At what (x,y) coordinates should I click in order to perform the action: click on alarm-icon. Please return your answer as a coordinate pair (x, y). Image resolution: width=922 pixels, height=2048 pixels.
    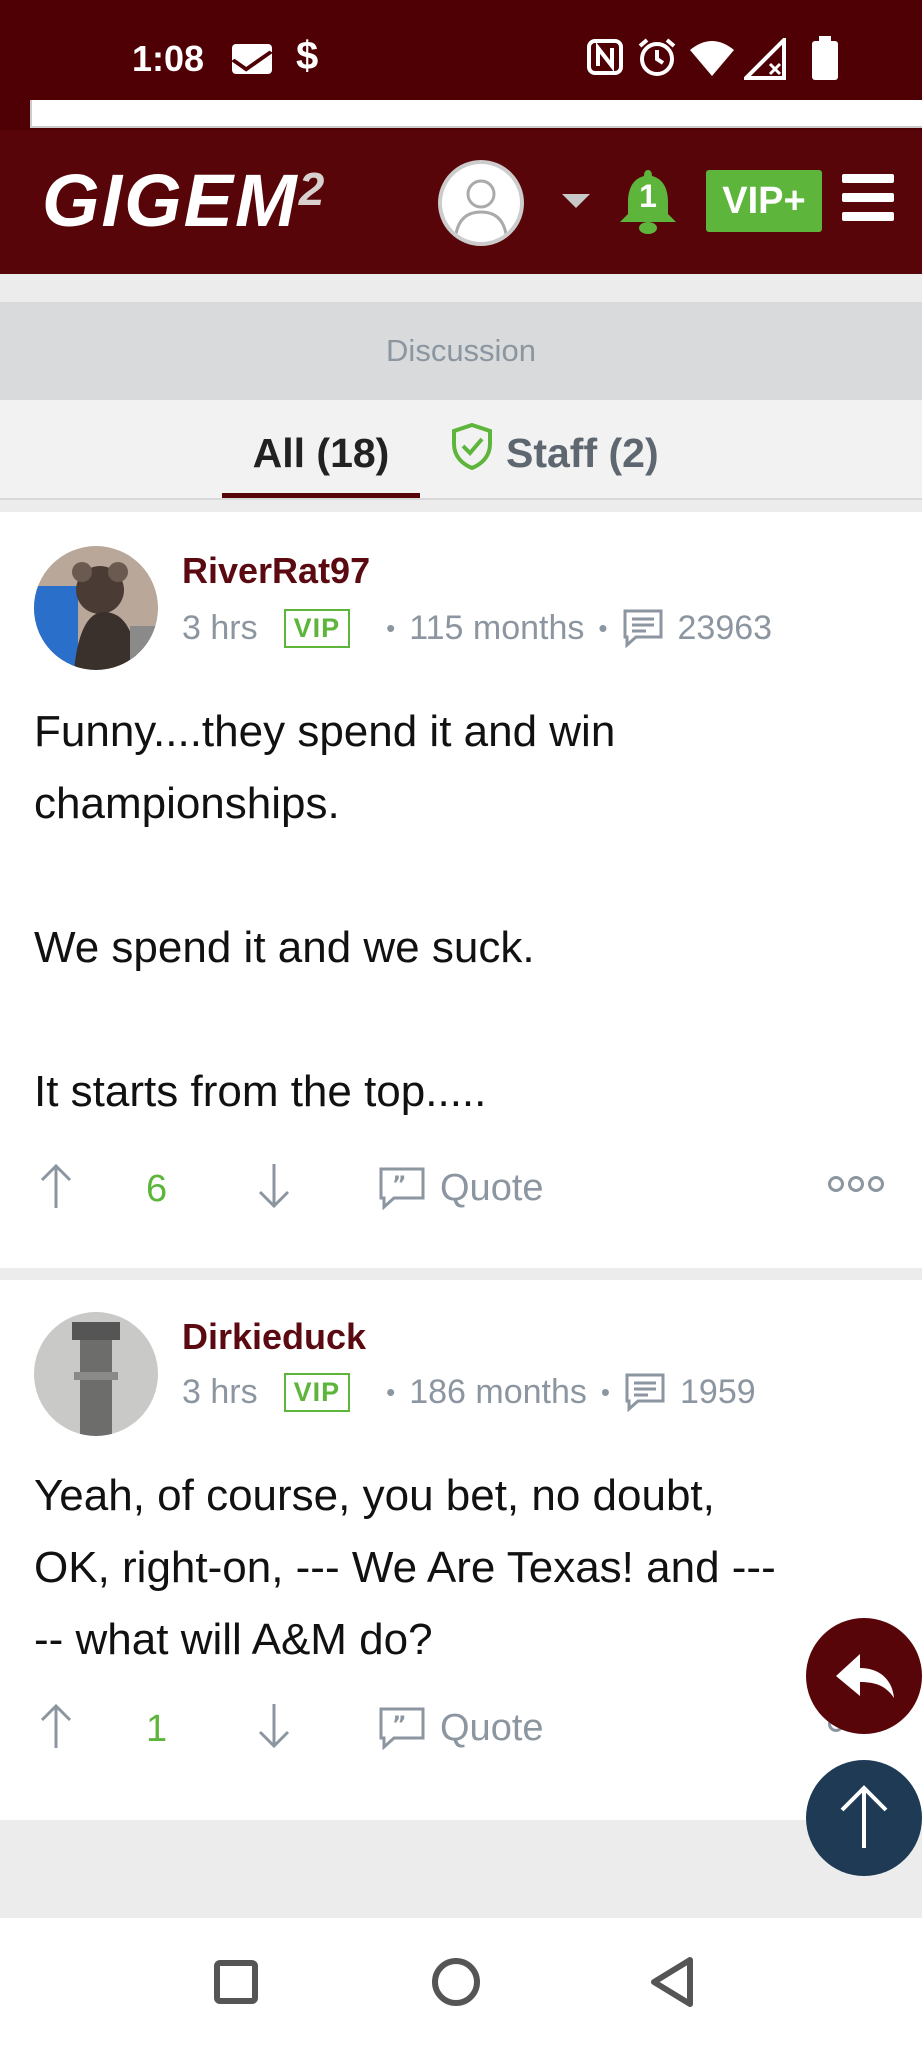
    Looking at the image, I should click on (657, 57).